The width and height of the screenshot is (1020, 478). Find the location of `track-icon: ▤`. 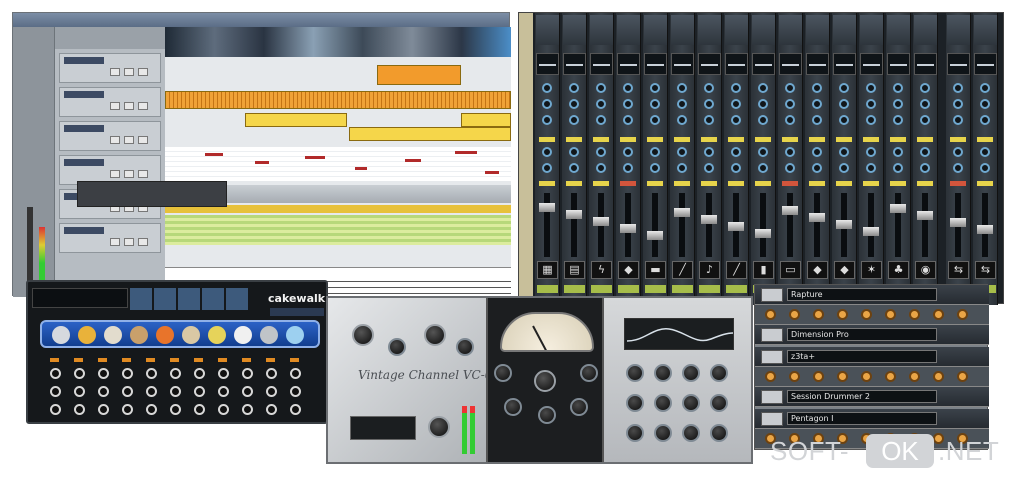

track-icon: ▤ is located at coordinates (574, 270).